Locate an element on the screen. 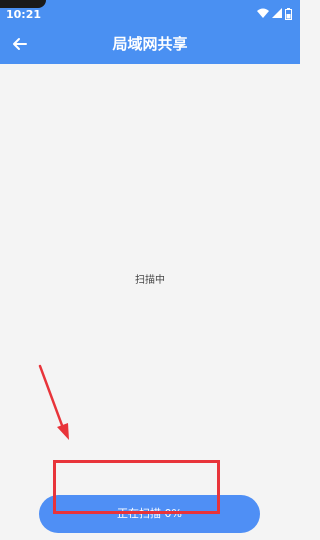 This screenshot has width=320, height=540. battery-icon is located at coordinates (288, 14).